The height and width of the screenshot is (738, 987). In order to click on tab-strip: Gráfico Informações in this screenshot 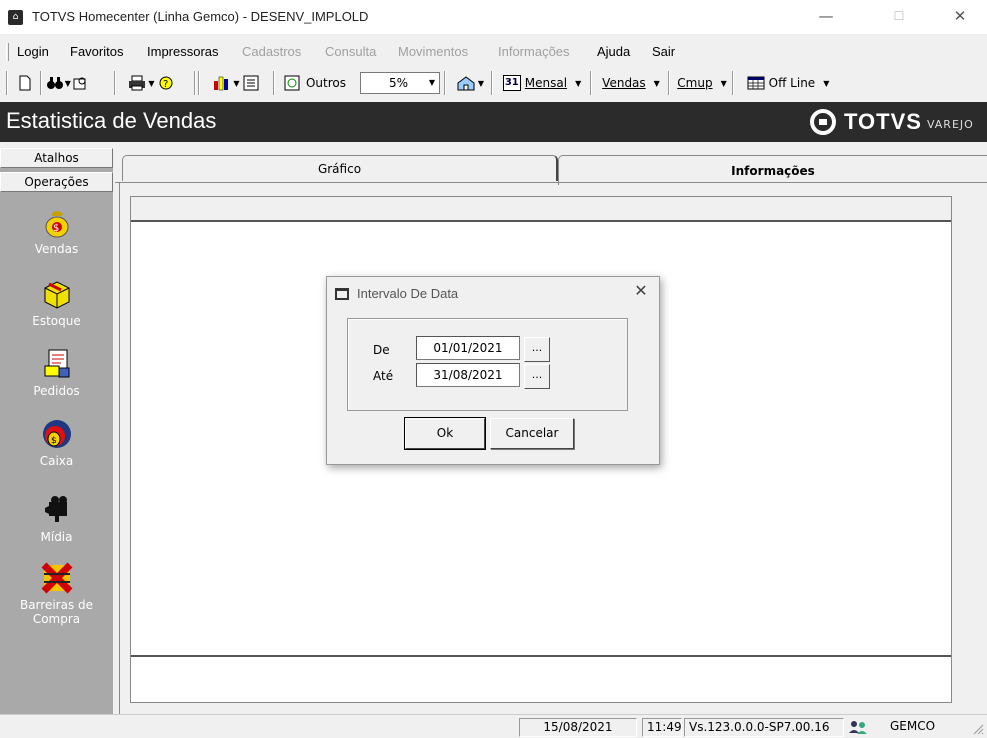, I will do `click(554, 170)`.